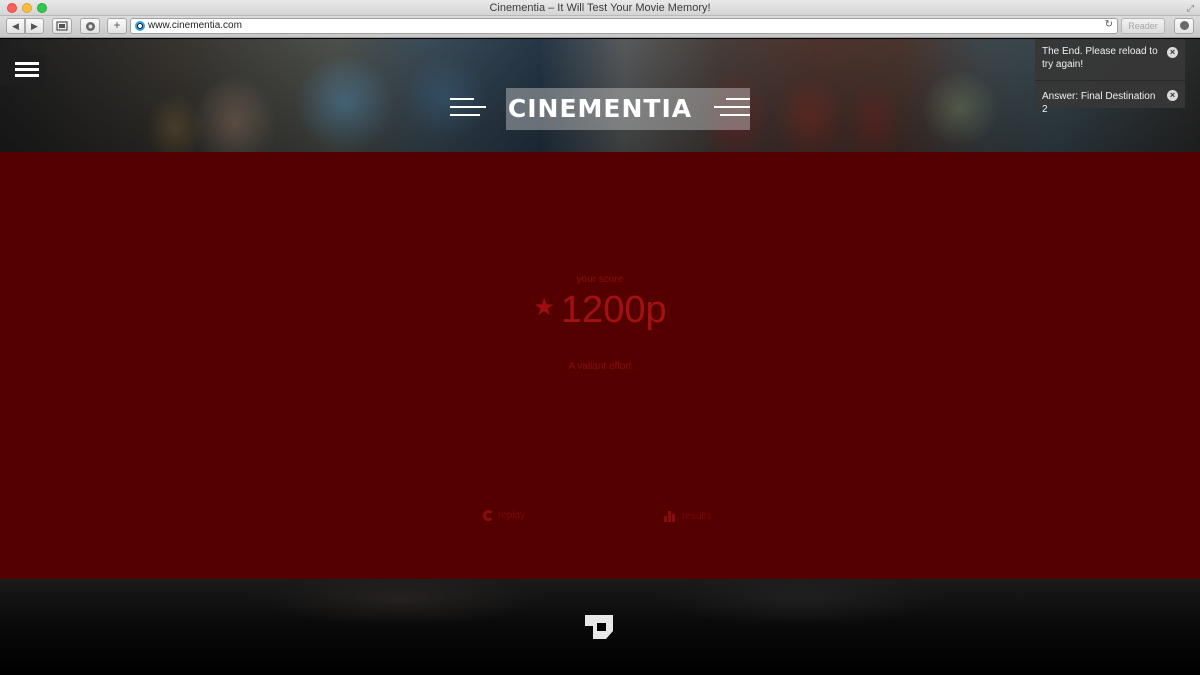 This screenshot has height=675, width=1200. I want to click on url-text: www.cinementia.com, so click(195, 25).